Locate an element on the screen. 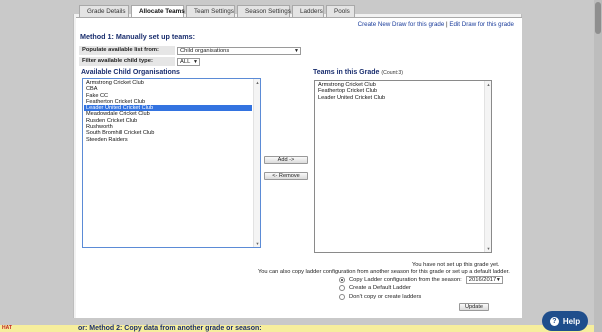 The width and height of the screenshot is (602, 332). default-ladder-label: Create a Default Ladder is located at coordinates (380, 288).